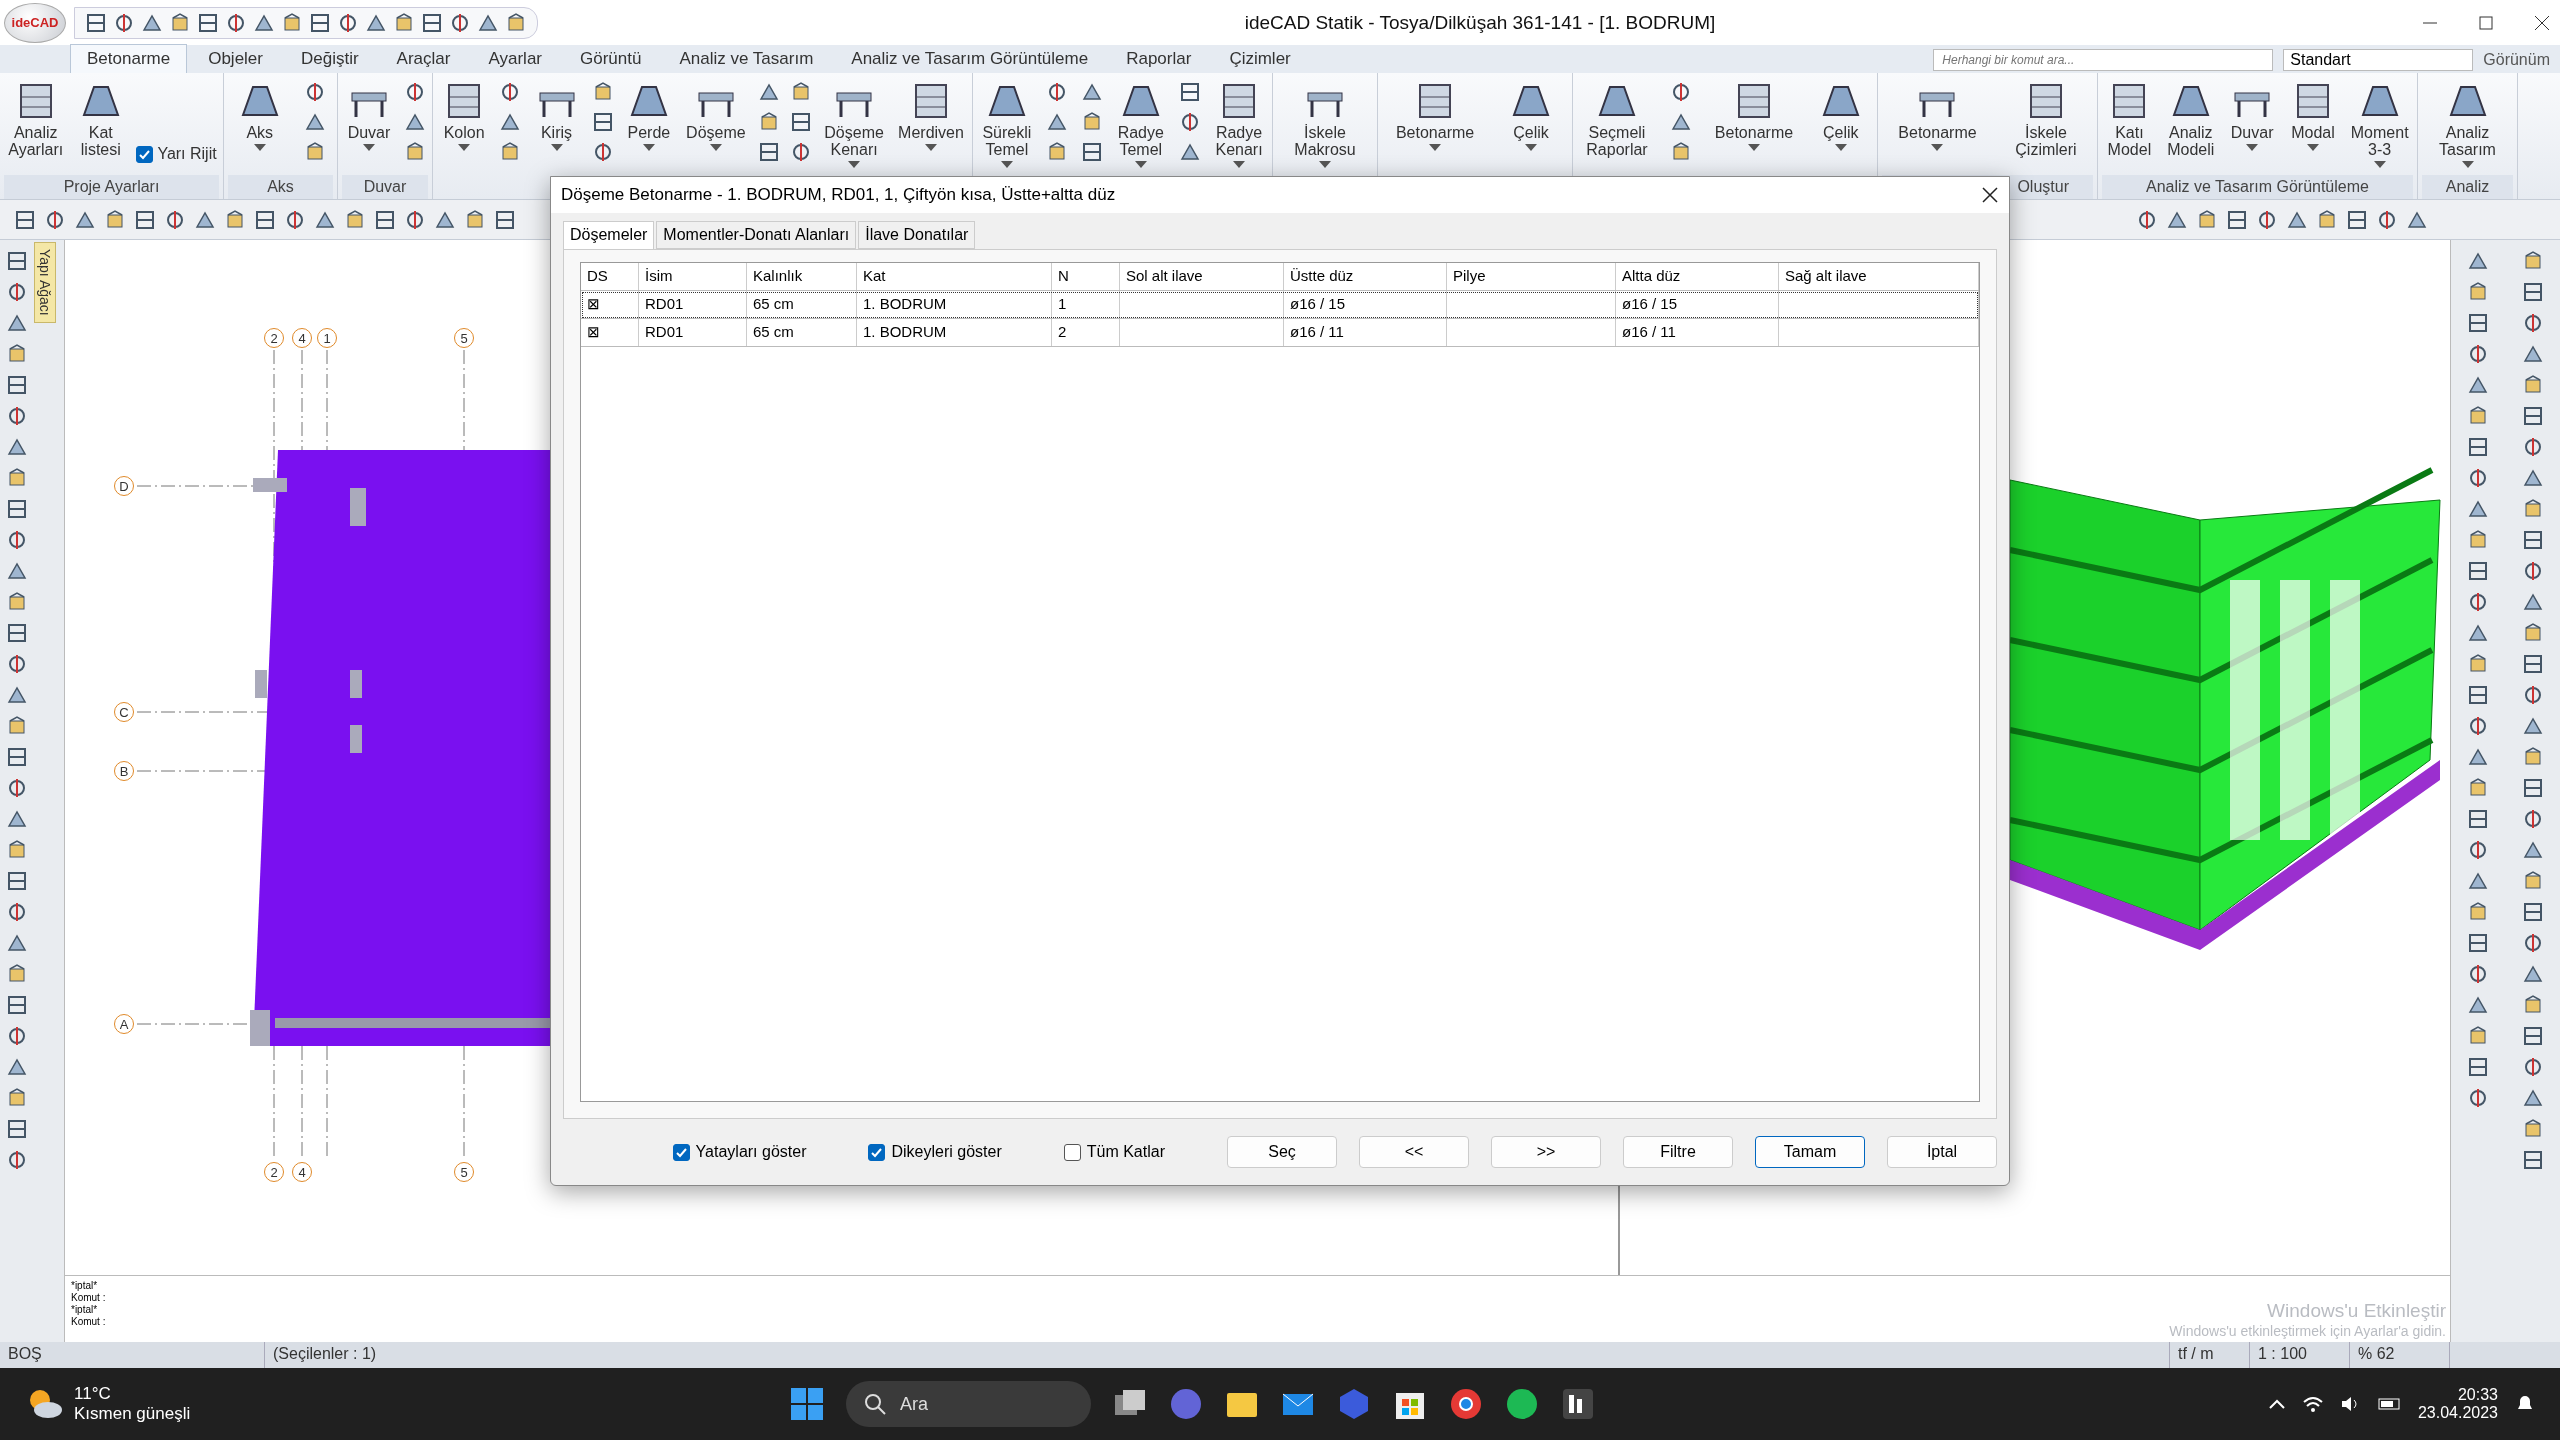 This screenshot has width=2560, height=1440. Describe the element at coordinates (1159, 58) in the screenshot. I see `menu-tab: Raporlar` at that location.